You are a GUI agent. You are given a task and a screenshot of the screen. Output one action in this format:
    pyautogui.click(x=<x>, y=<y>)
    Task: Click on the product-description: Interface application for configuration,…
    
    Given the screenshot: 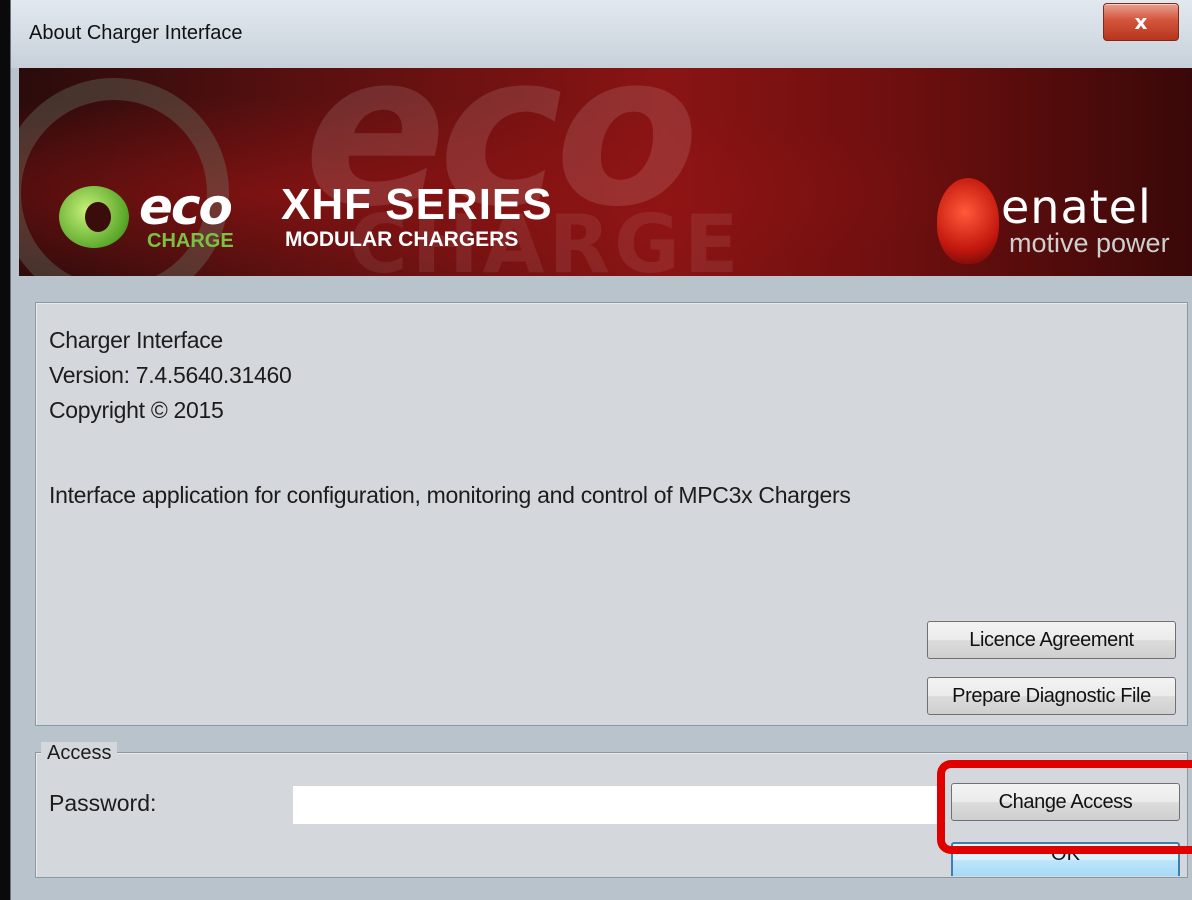 What is the action you would take?
    pyautogui.click(x=450, y=495)
    